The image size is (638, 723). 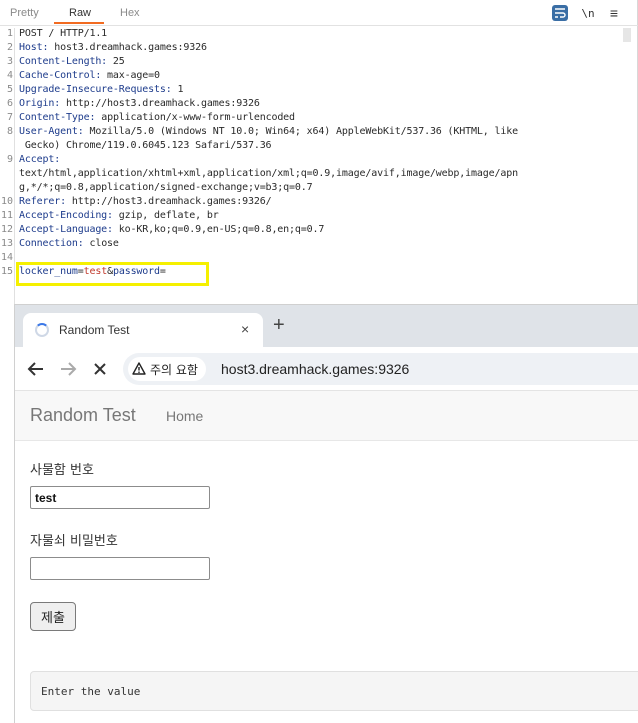 What do you see at coordinates (95, 89) in the screenshot?
I see `header-key: Upgrade-Insecure-Requests:` at bounding box center [95, 89].